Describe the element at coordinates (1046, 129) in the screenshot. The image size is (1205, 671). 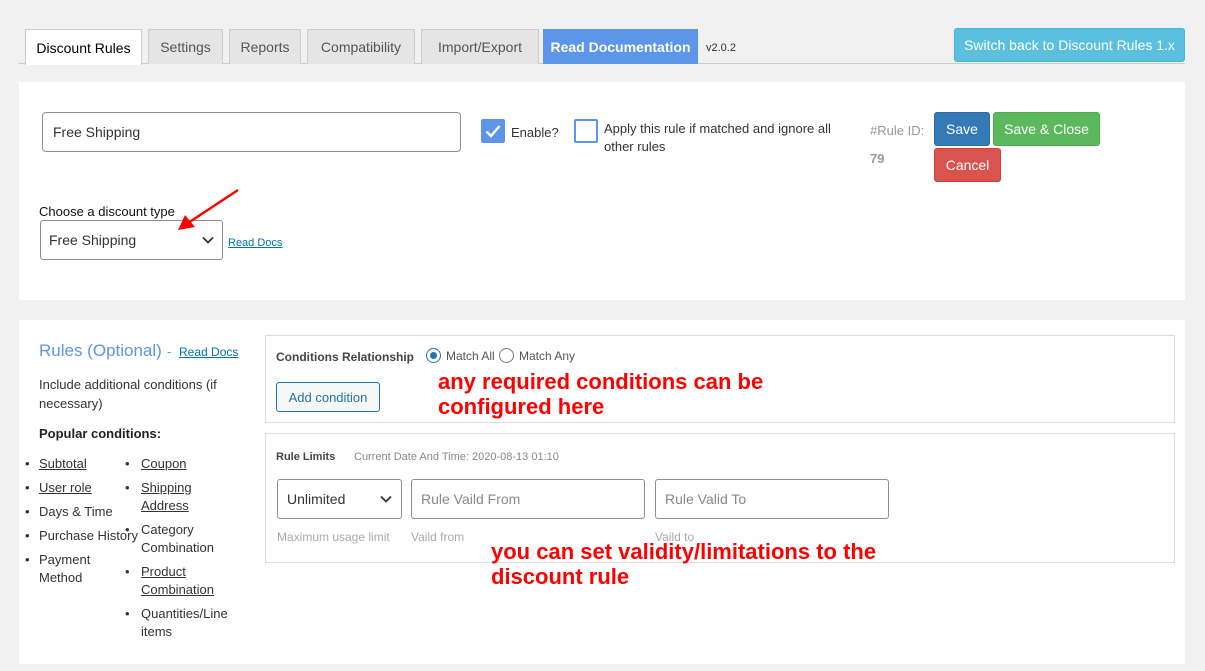
I see `save-close-button: Save & Close` at that location.